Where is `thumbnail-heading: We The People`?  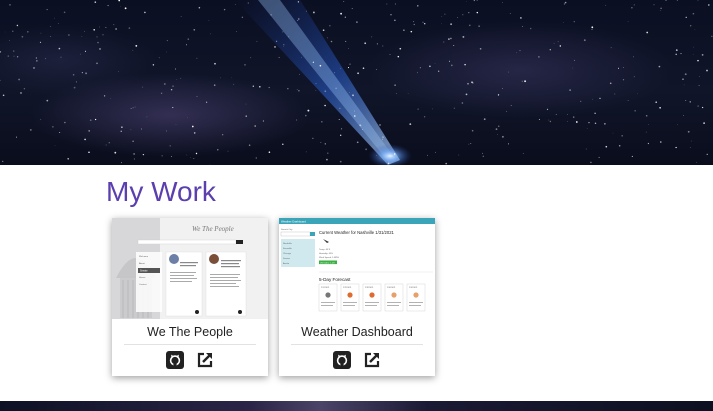
thumbnail-heading: We The People is located at coordinates (213, 229).